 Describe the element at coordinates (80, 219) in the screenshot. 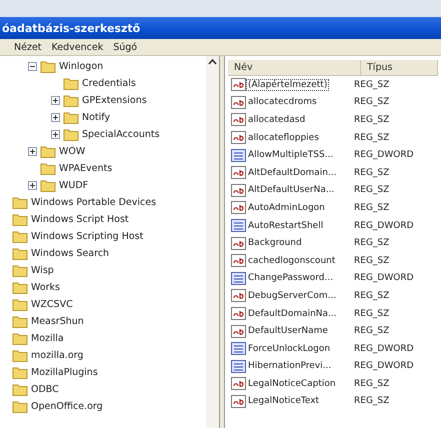

I see `tree-item: Windows Script Host` at that location.